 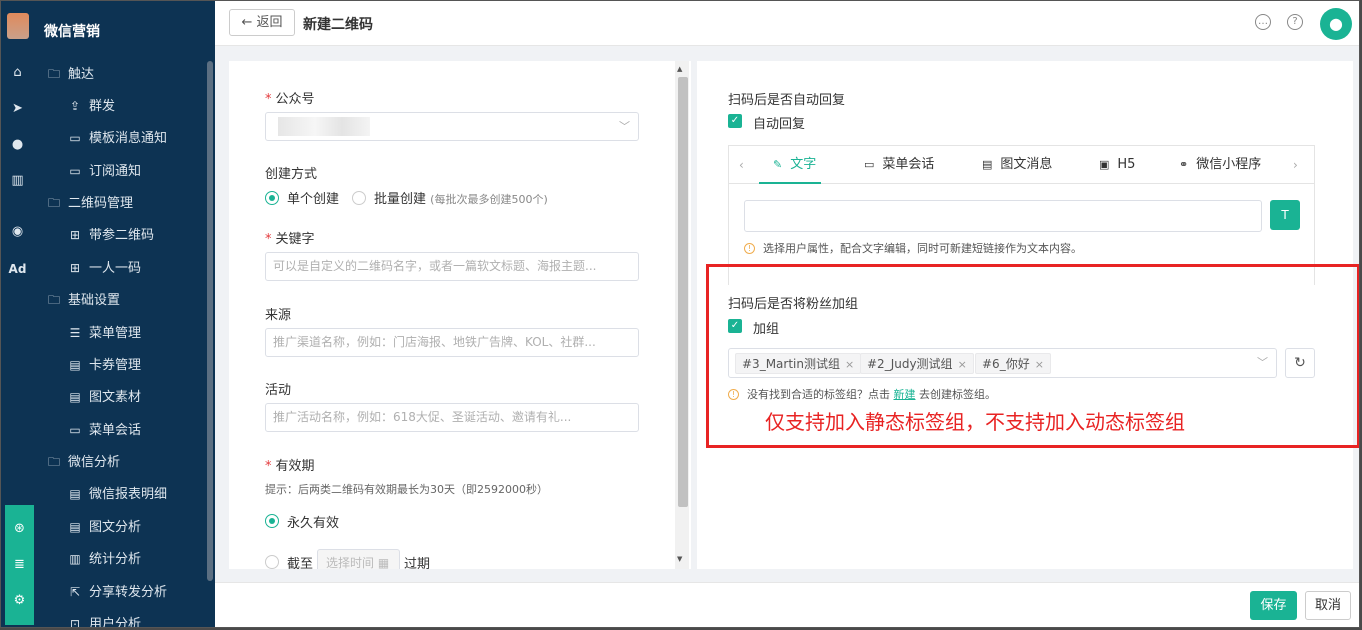 What do you see at coordinates (278, 315) in the screenshot?
I see `source-label: 来源` at bounding box center [278, 315].